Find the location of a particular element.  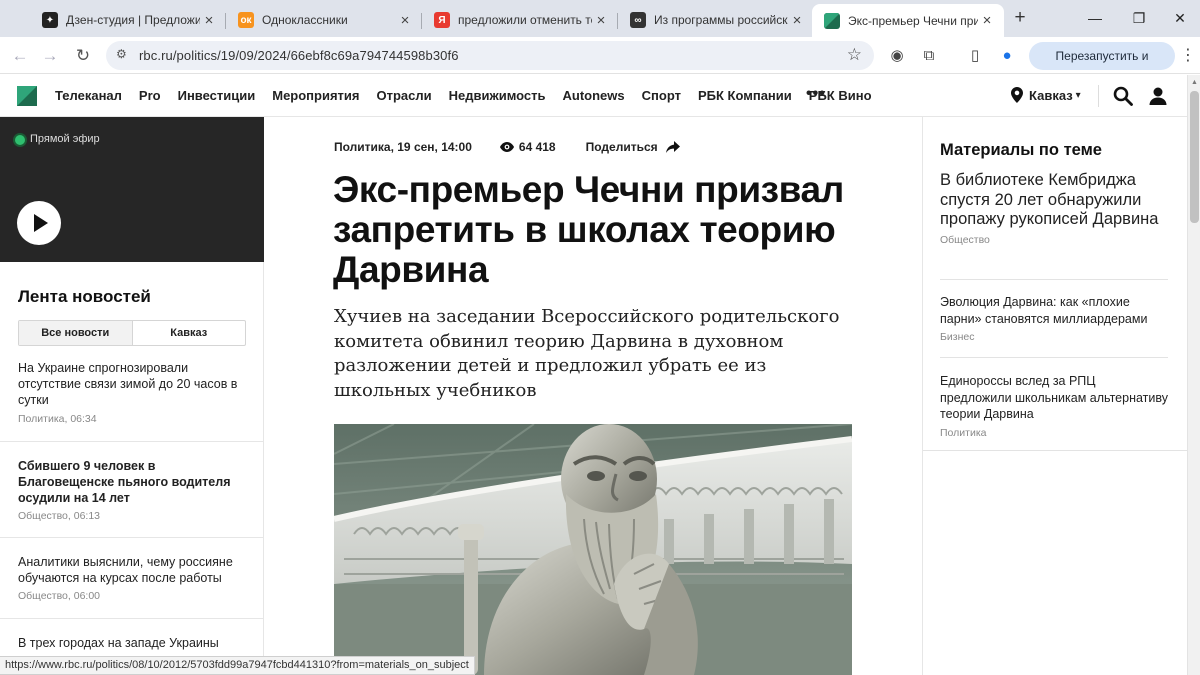

forward-arrow-icon: → is located at coordinates (50, 56).